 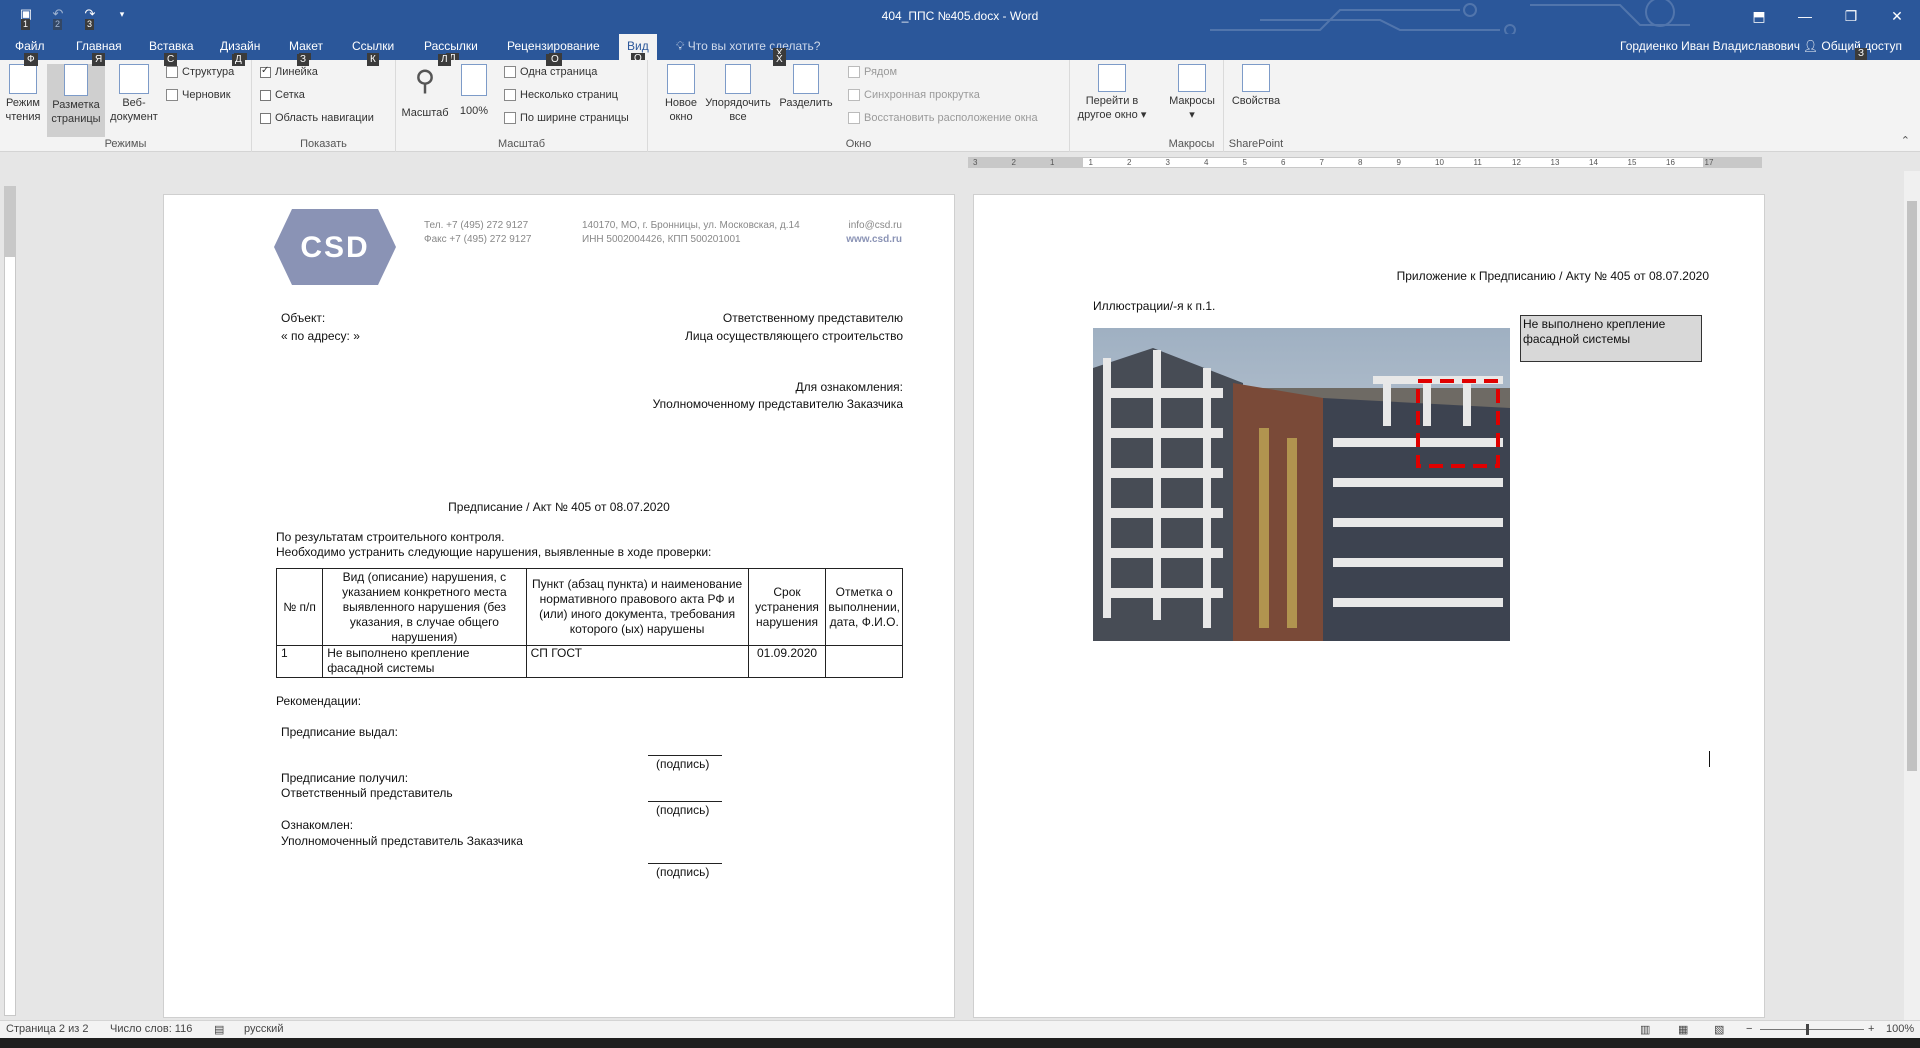 What do you see at coordinates (390, 537) in the screenshot?
I see `intro-line-1: По результатам строительного контроля.` at bounding box center [390, 537].